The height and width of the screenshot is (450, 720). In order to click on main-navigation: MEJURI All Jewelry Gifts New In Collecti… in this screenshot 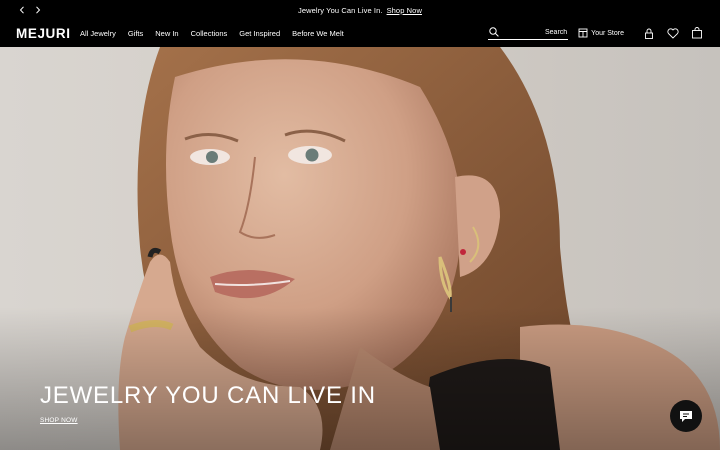, I will do `click(360, 33)`.